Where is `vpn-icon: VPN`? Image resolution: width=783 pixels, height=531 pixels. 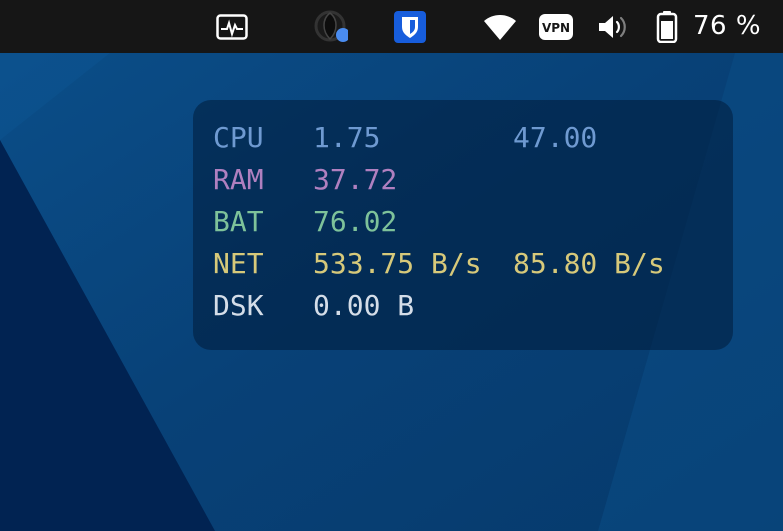 vpn-icon: VPN is located at coordinates (556, 26).